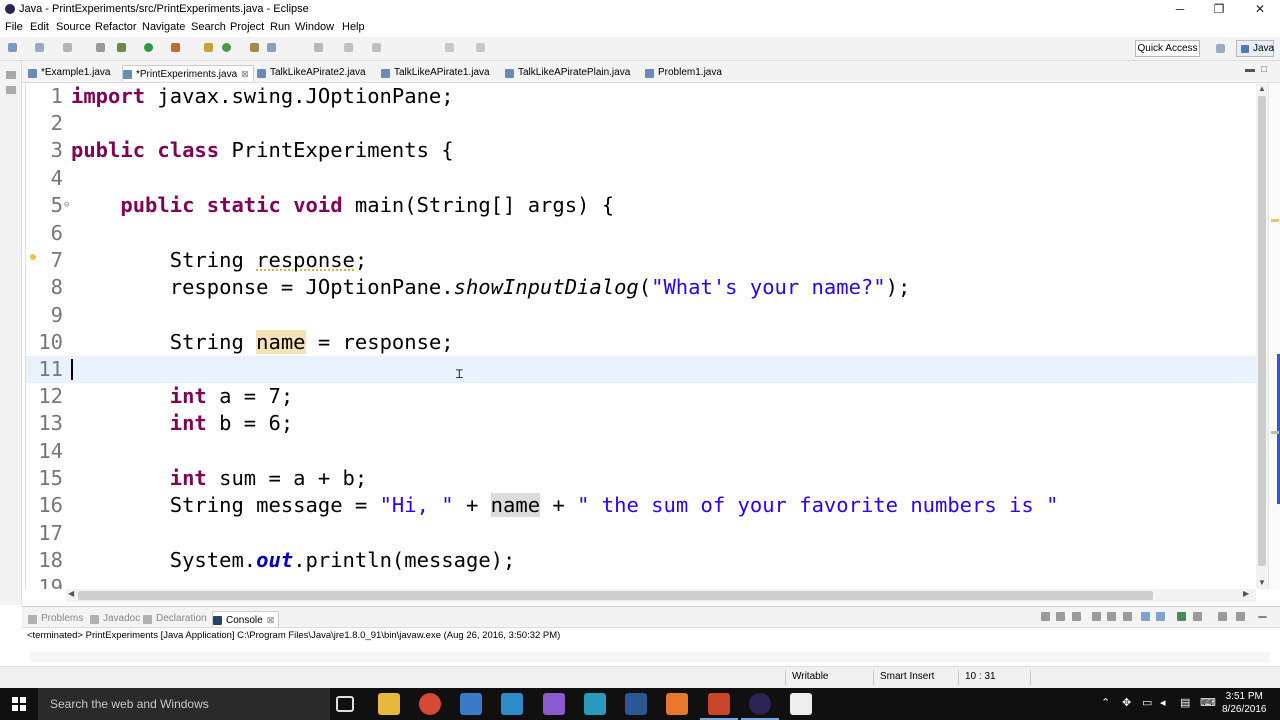  What do you see at coordinates (1255, 48) in the screenshot?
I see `java-perspective-button: Java` at bounding box center [1255, 48].